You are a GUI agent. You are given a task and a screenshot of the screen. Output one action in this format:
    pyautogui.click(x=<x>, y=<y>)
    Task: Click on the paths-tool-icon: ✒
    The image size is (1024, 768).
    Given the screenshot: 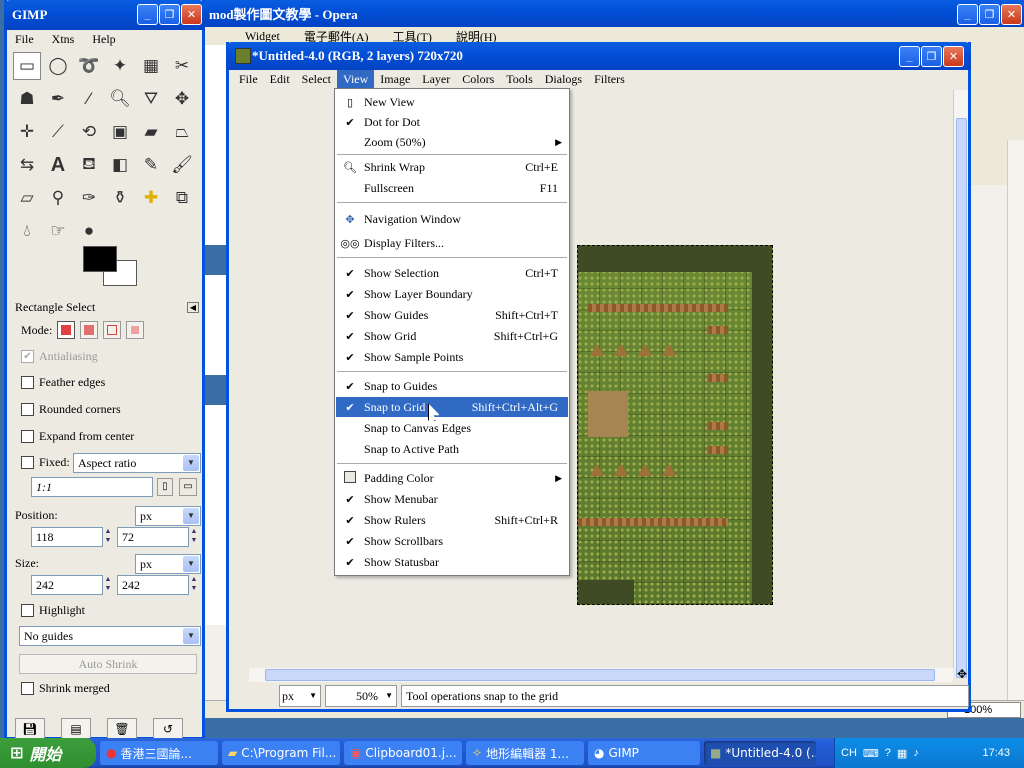 What is the action you would take?
    pyautogui.click(x=58, y=99)
    